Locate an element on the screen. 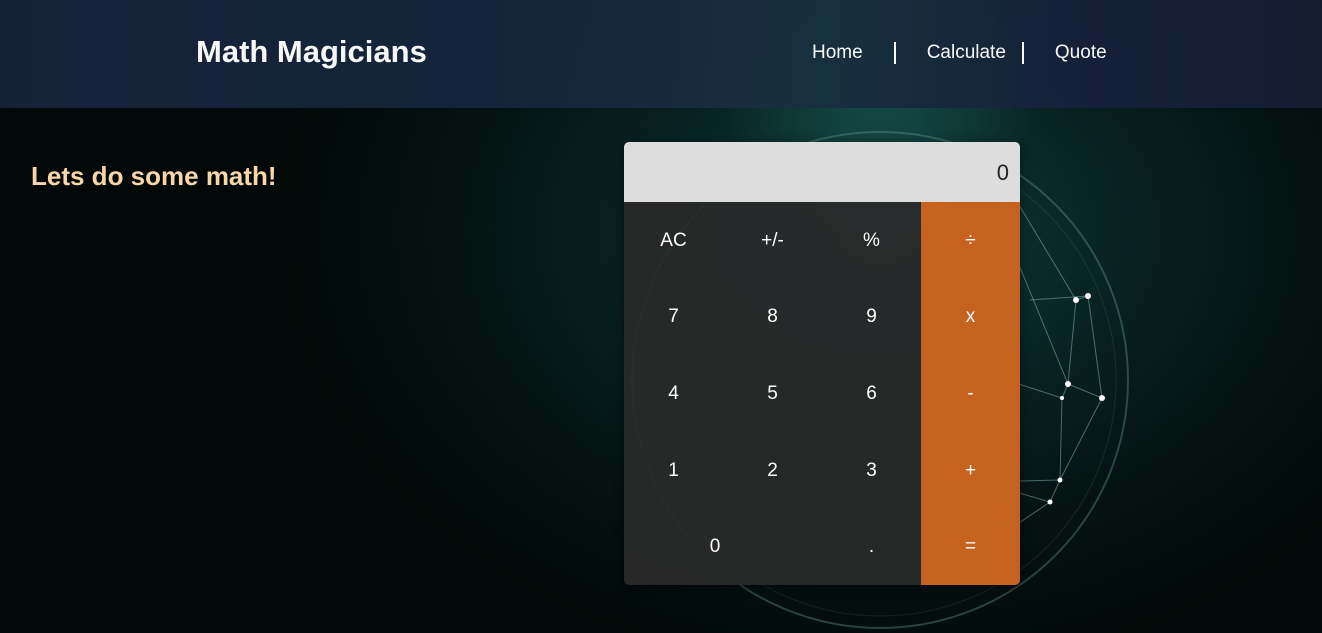 The width and height of the screenshot is (1322, 633). key-5: 5 is located at coordinates (772, 393).